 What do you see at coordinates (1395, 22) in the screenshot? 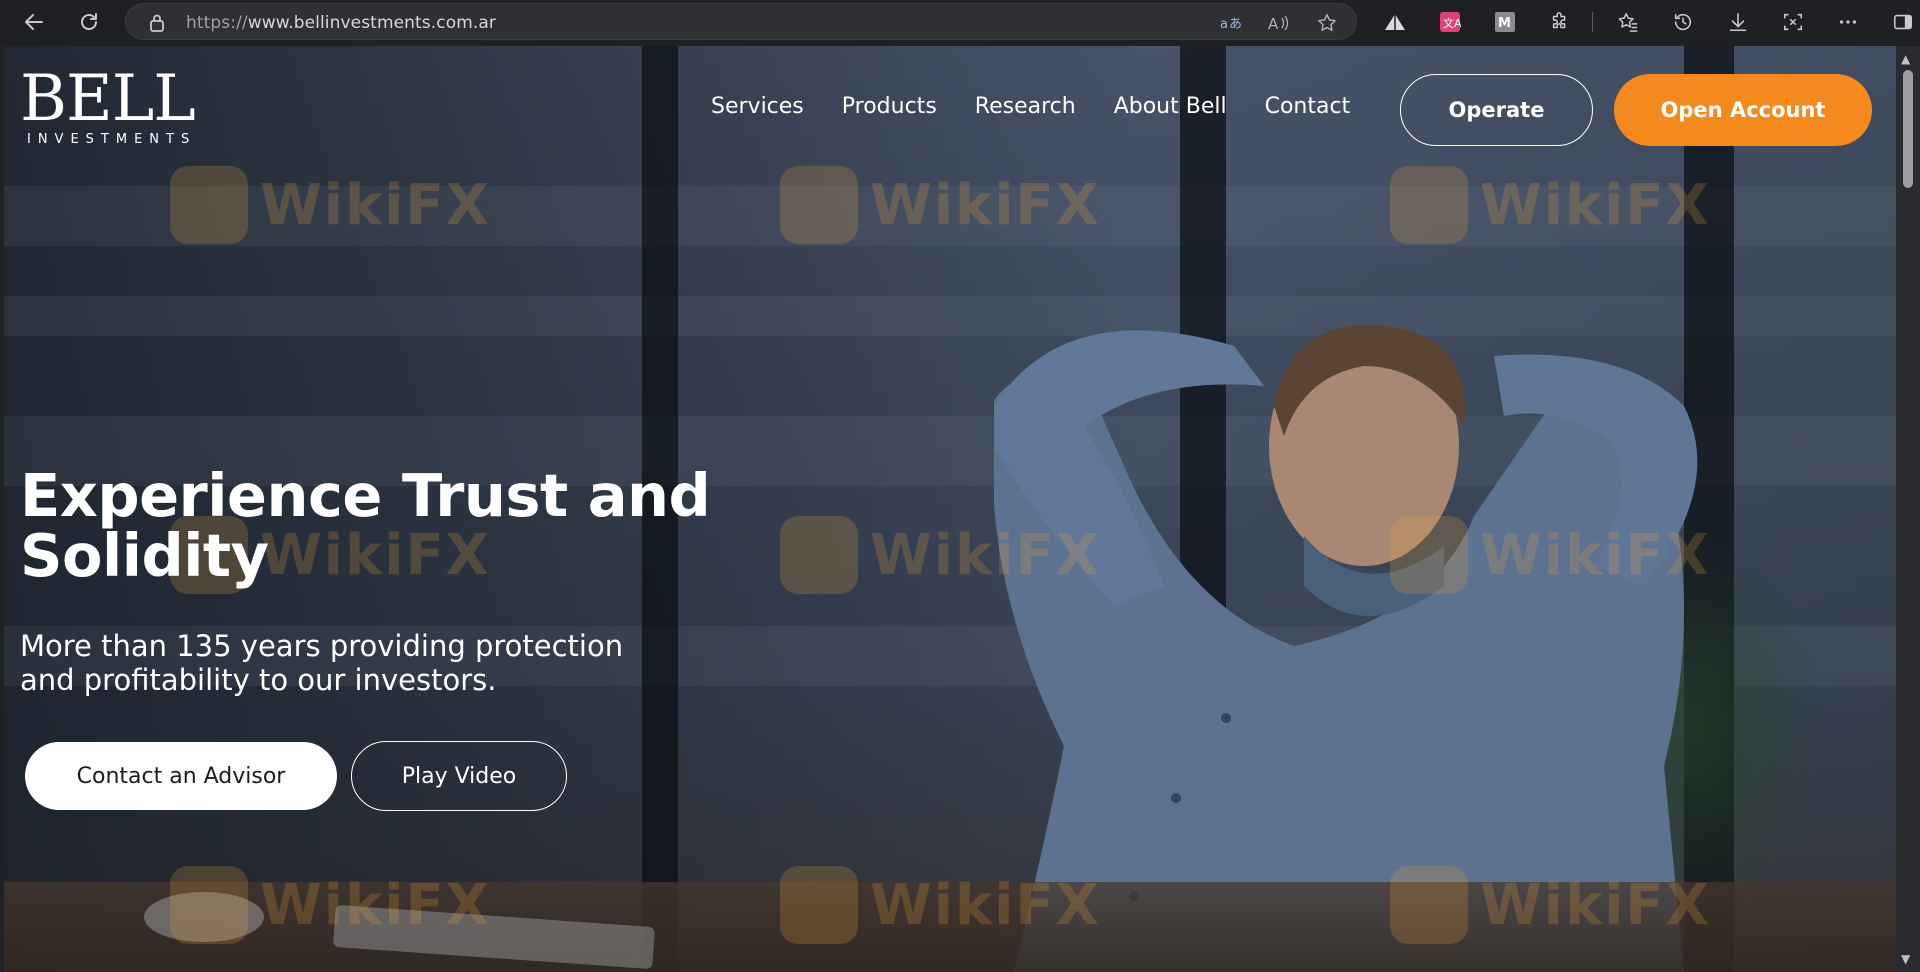
I see `triangle-extension-icon` at bounding box center [1395, 22].